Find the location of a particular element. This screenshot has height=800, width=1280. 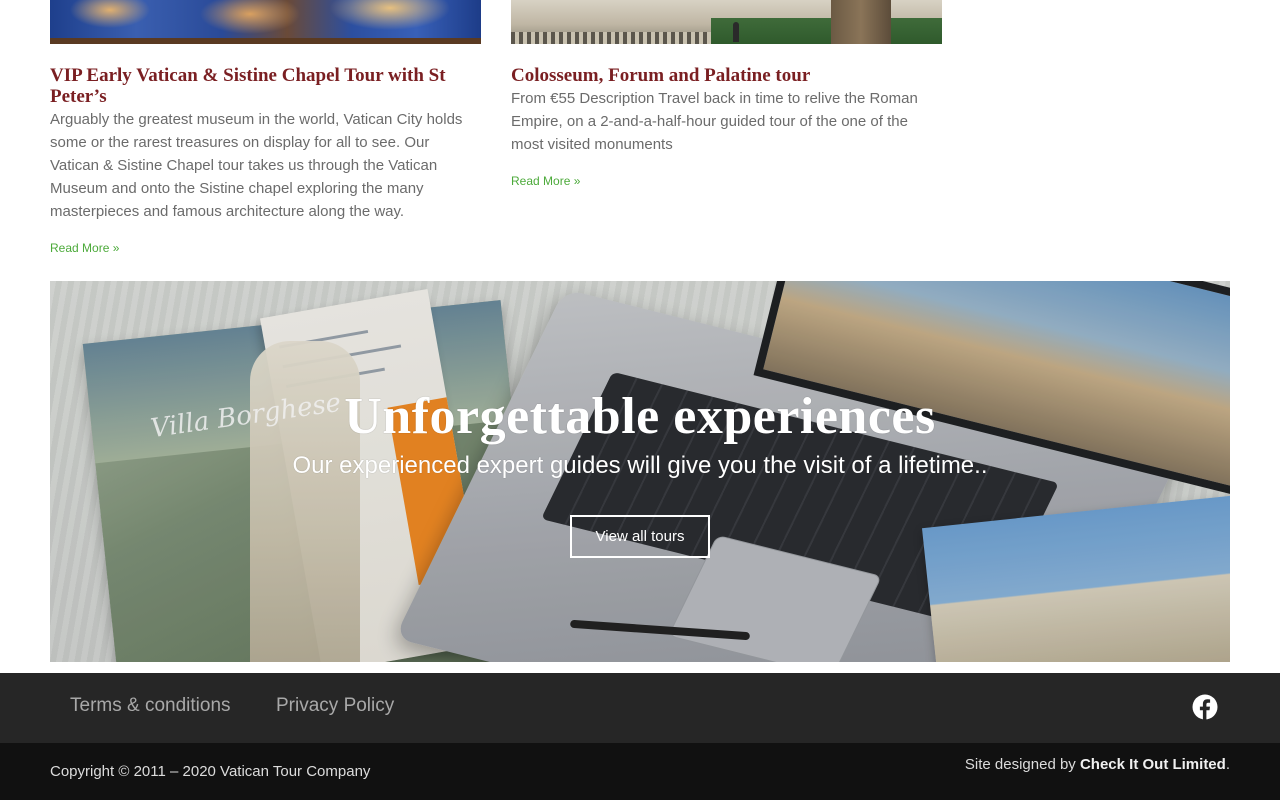

thumbnail-tree-trunk is located at coordinates (861, 22).